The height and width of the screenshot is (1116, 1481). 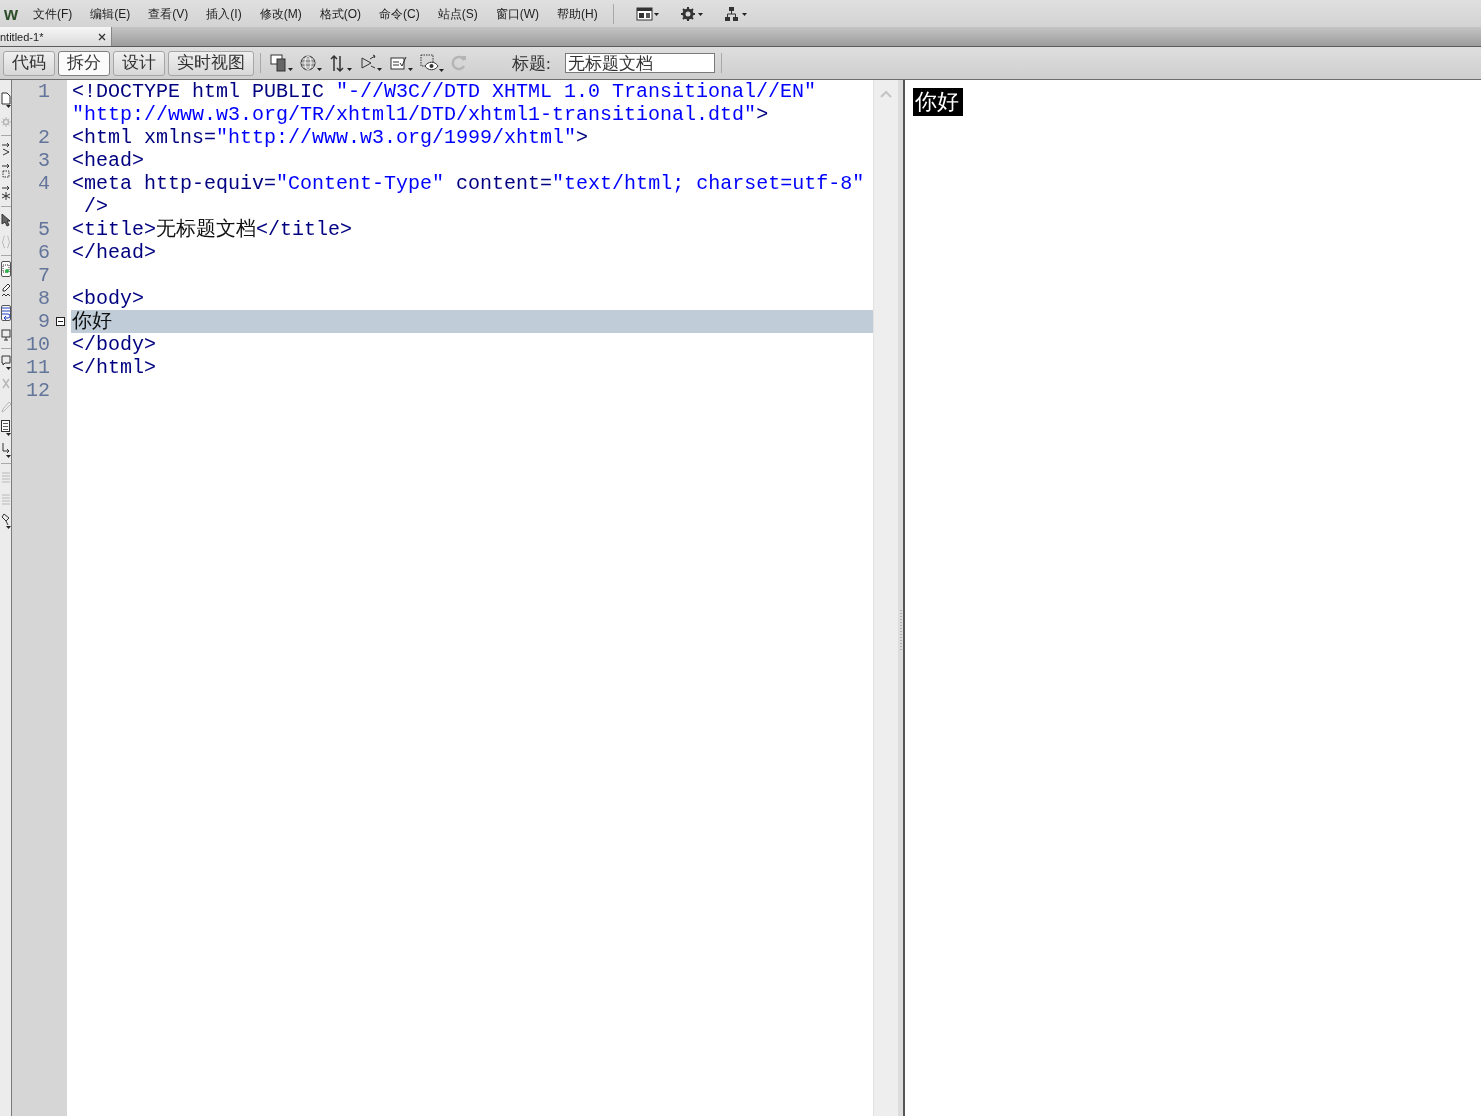 What do you see at coordinates (5, 521) in the screenshot?
I see `brush-icon` at bounding box center [5, 521].